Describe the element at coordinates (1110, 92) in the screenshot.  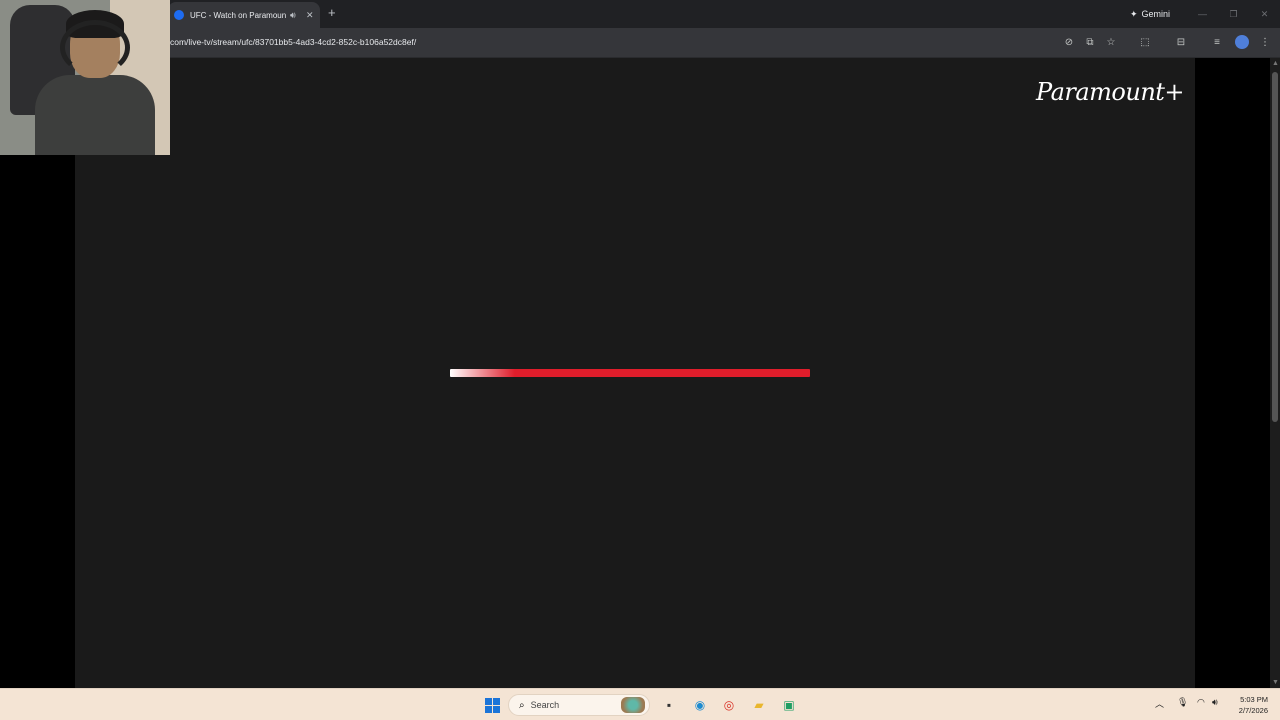
I see `paramount-plus-logo: Paramount+` at that location.